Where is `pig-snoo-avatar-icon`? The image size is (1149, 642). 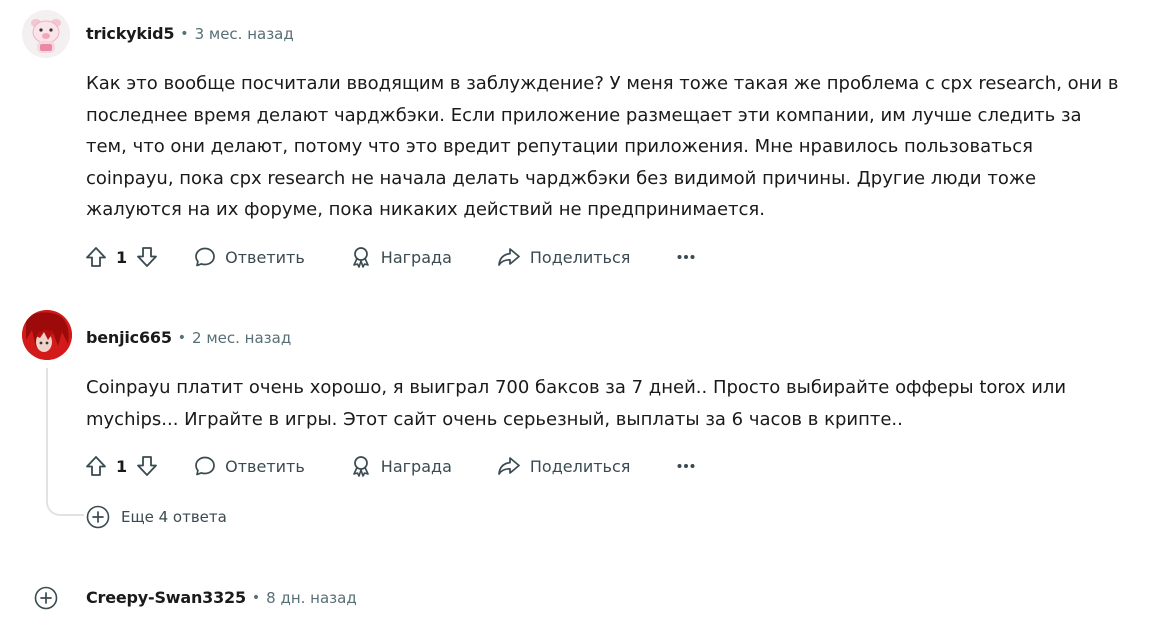
pig-snoo-avatar-icon is located at coordinates (46, 34).